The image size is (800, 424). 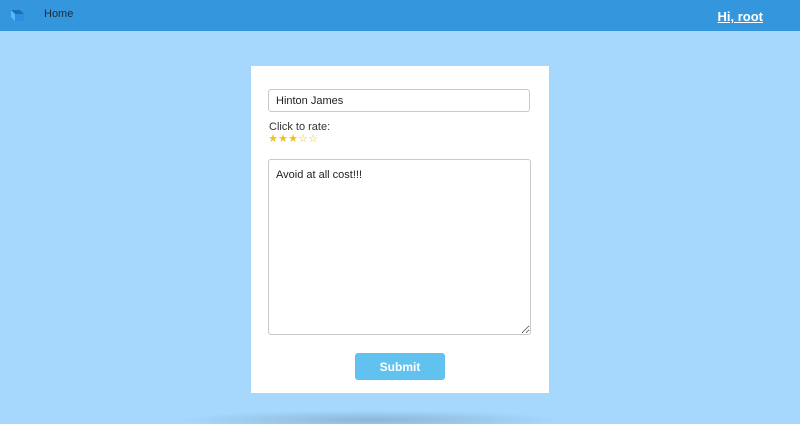 What do you see at coordinates (58, 14) in the screenshot?
I see `home-link: Home` at bounding box center [58, 14].